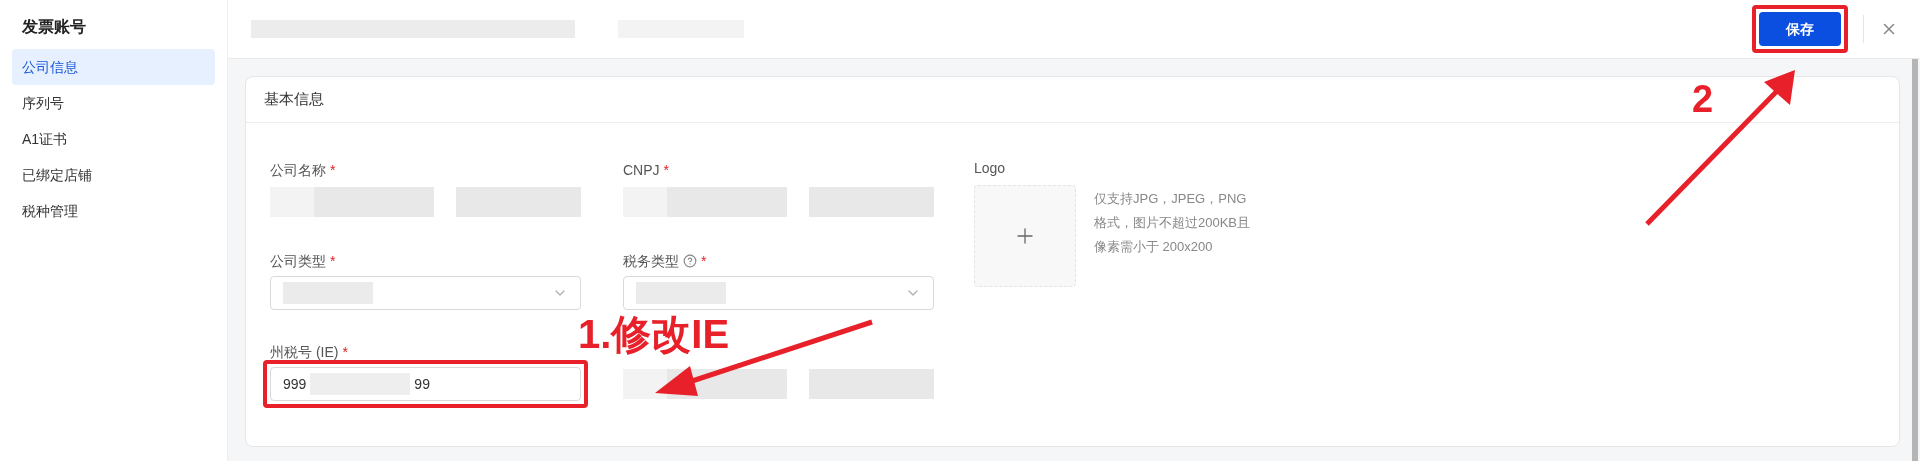 The image size is (1920, 461). What do you see at coordinates (422, 384) in the screenshot?
I see `field-value: 99` at bounding box center [422, 384].